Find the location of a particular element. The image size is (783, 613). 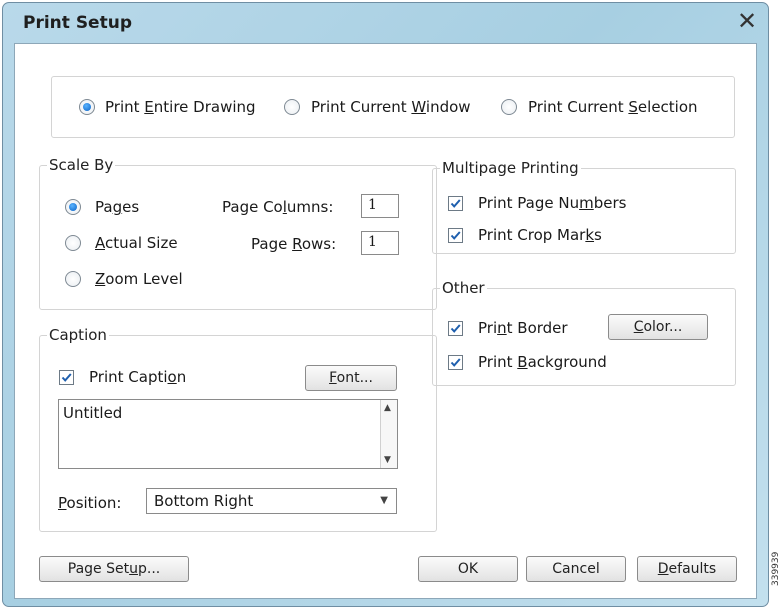

position-select: Bottom Right ▼ is located at coordinates (271, 501).